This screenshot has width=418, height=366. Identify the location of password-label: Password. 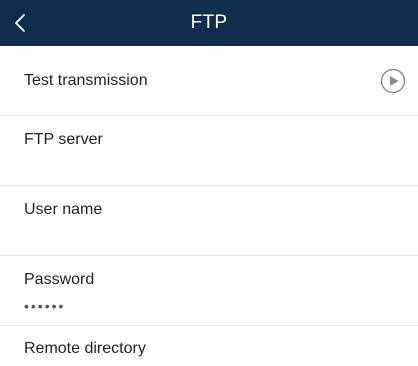
(59, 279).